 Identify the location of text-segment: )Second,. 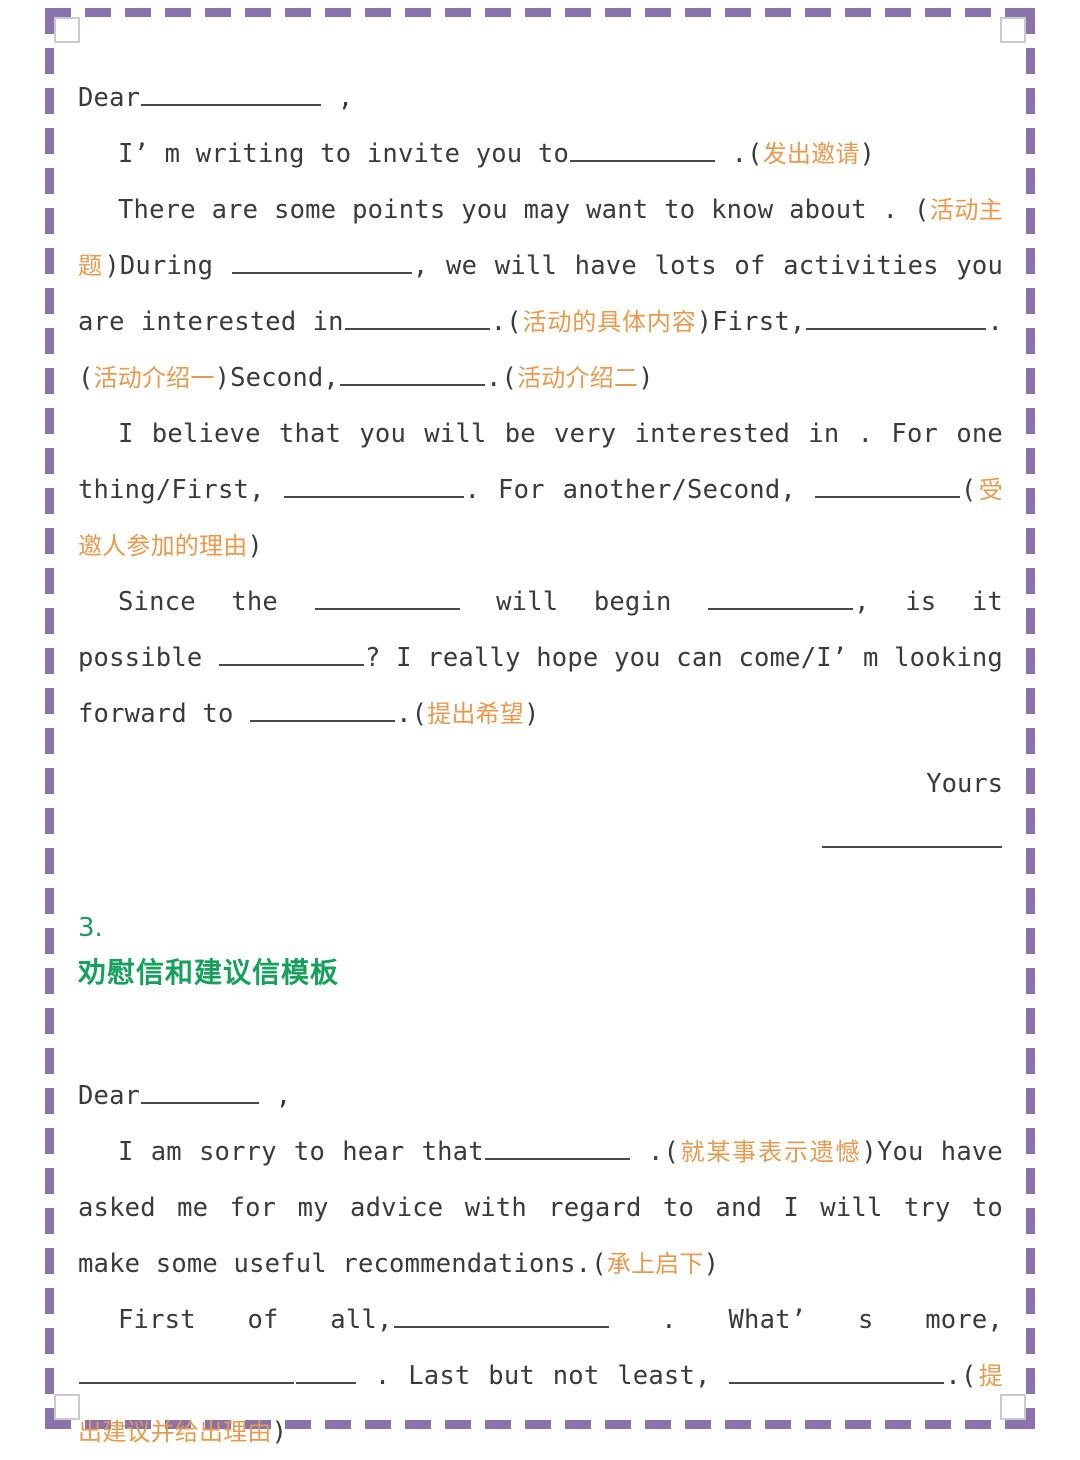
(276, 378).